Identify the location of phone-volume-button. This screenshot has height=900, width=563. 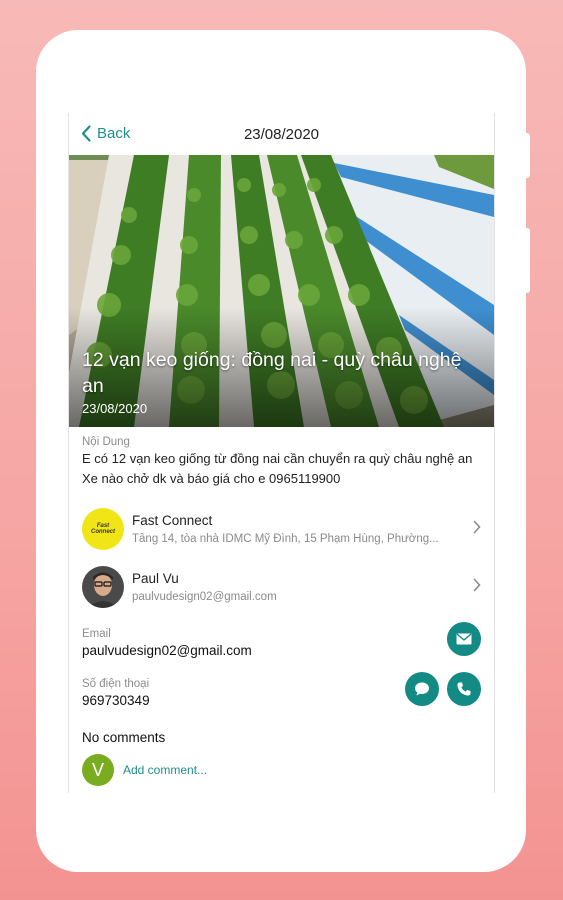
(528, 260).